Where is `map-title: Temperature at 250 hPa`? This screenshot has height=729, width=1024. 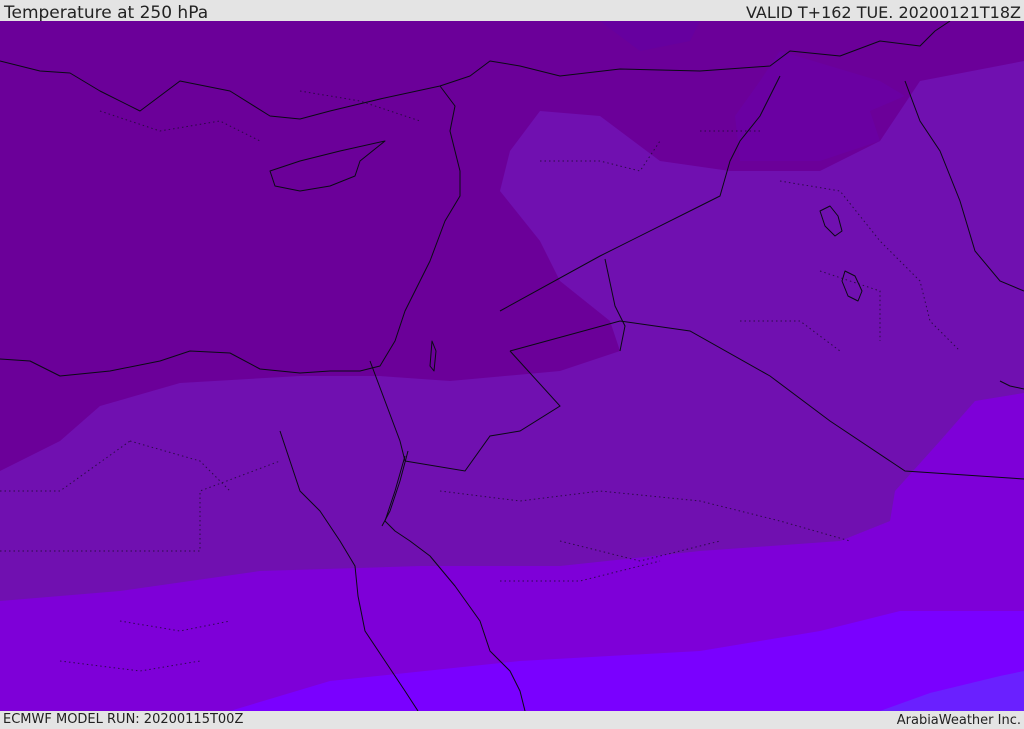
map-title: Temperature at 250 hPa is located at coordinates (106, 13).